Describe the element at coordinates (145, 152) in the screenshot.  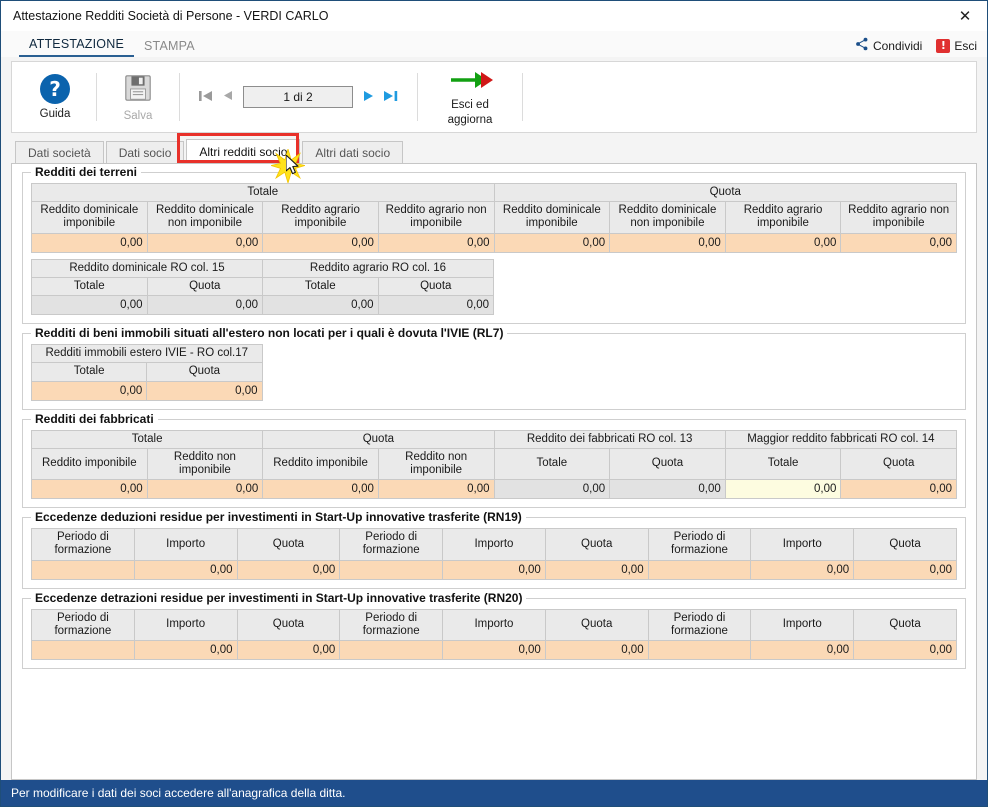
I see `tab-dati-socio: Dati socio` at that location.